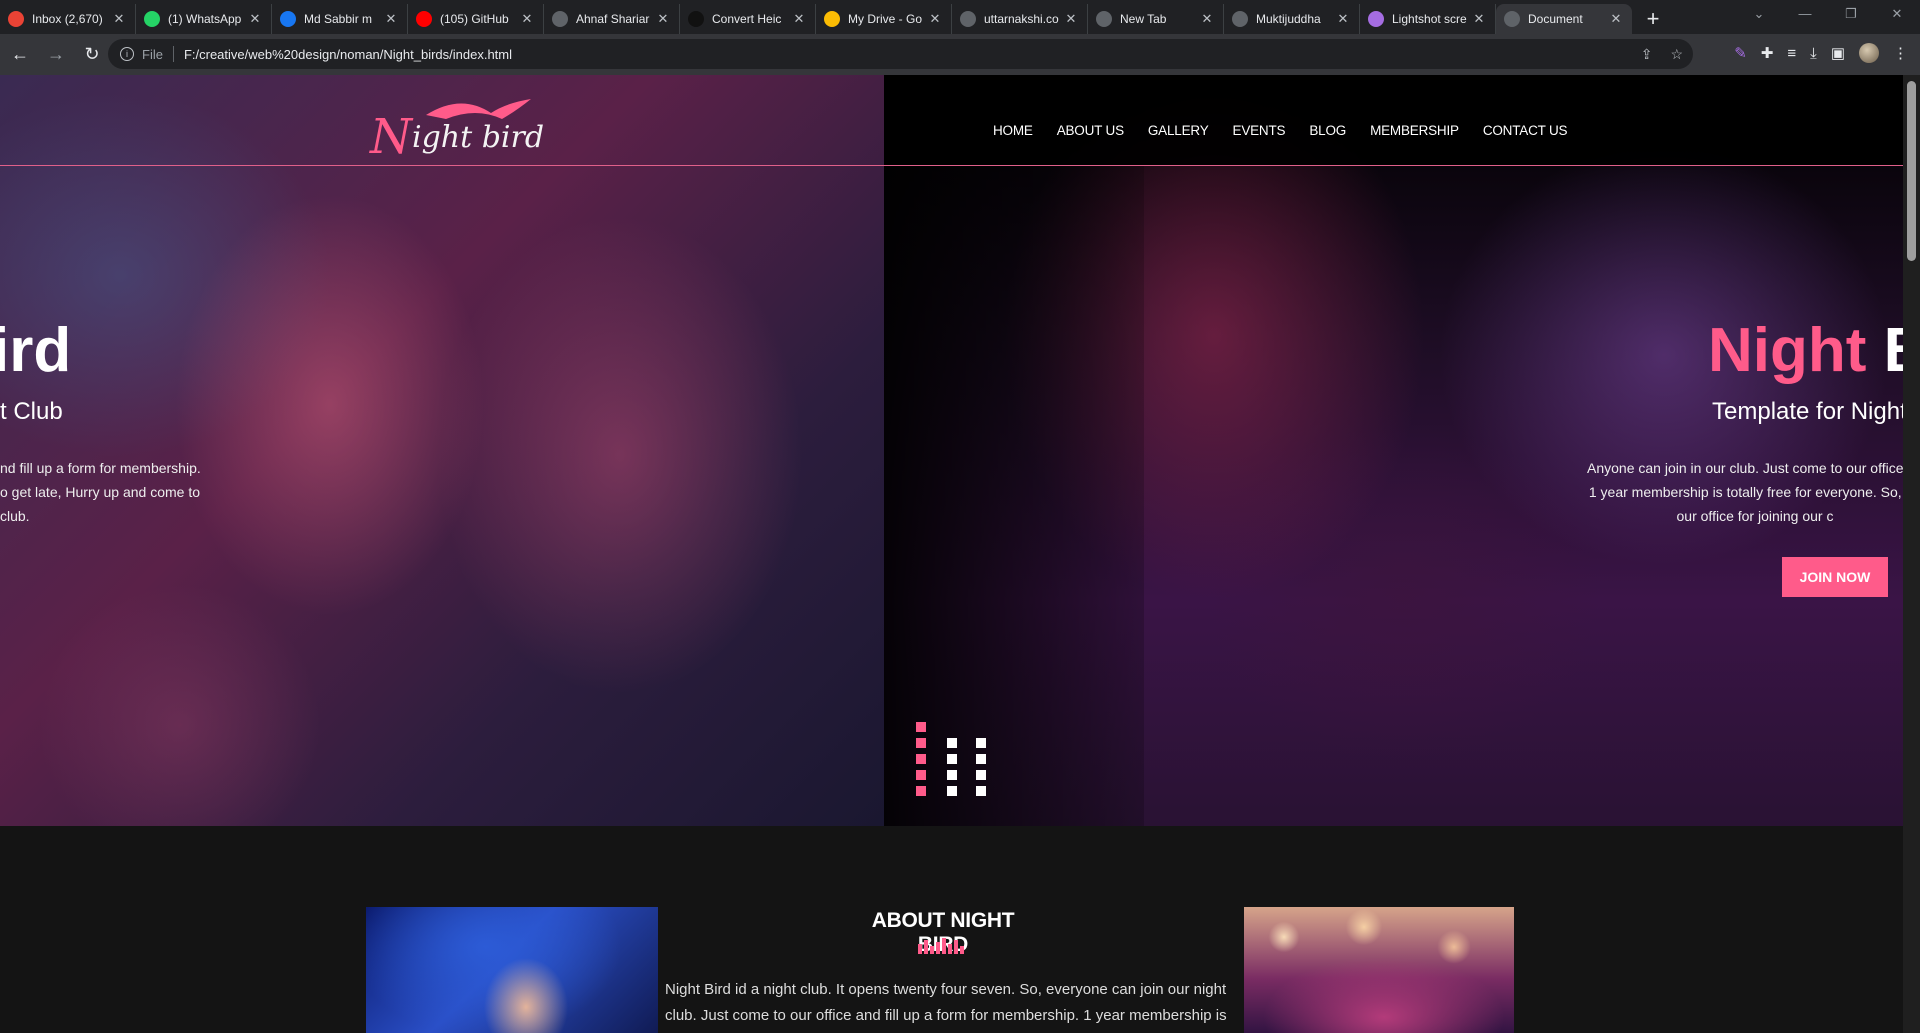 Image resolution: width=1920 pixels, height=1033 pixels. What do you see at coordinates (1900, 53) in the screenshot?
I see `menu-kebab-icon: ⋮` at bounding box center [1900, 53].